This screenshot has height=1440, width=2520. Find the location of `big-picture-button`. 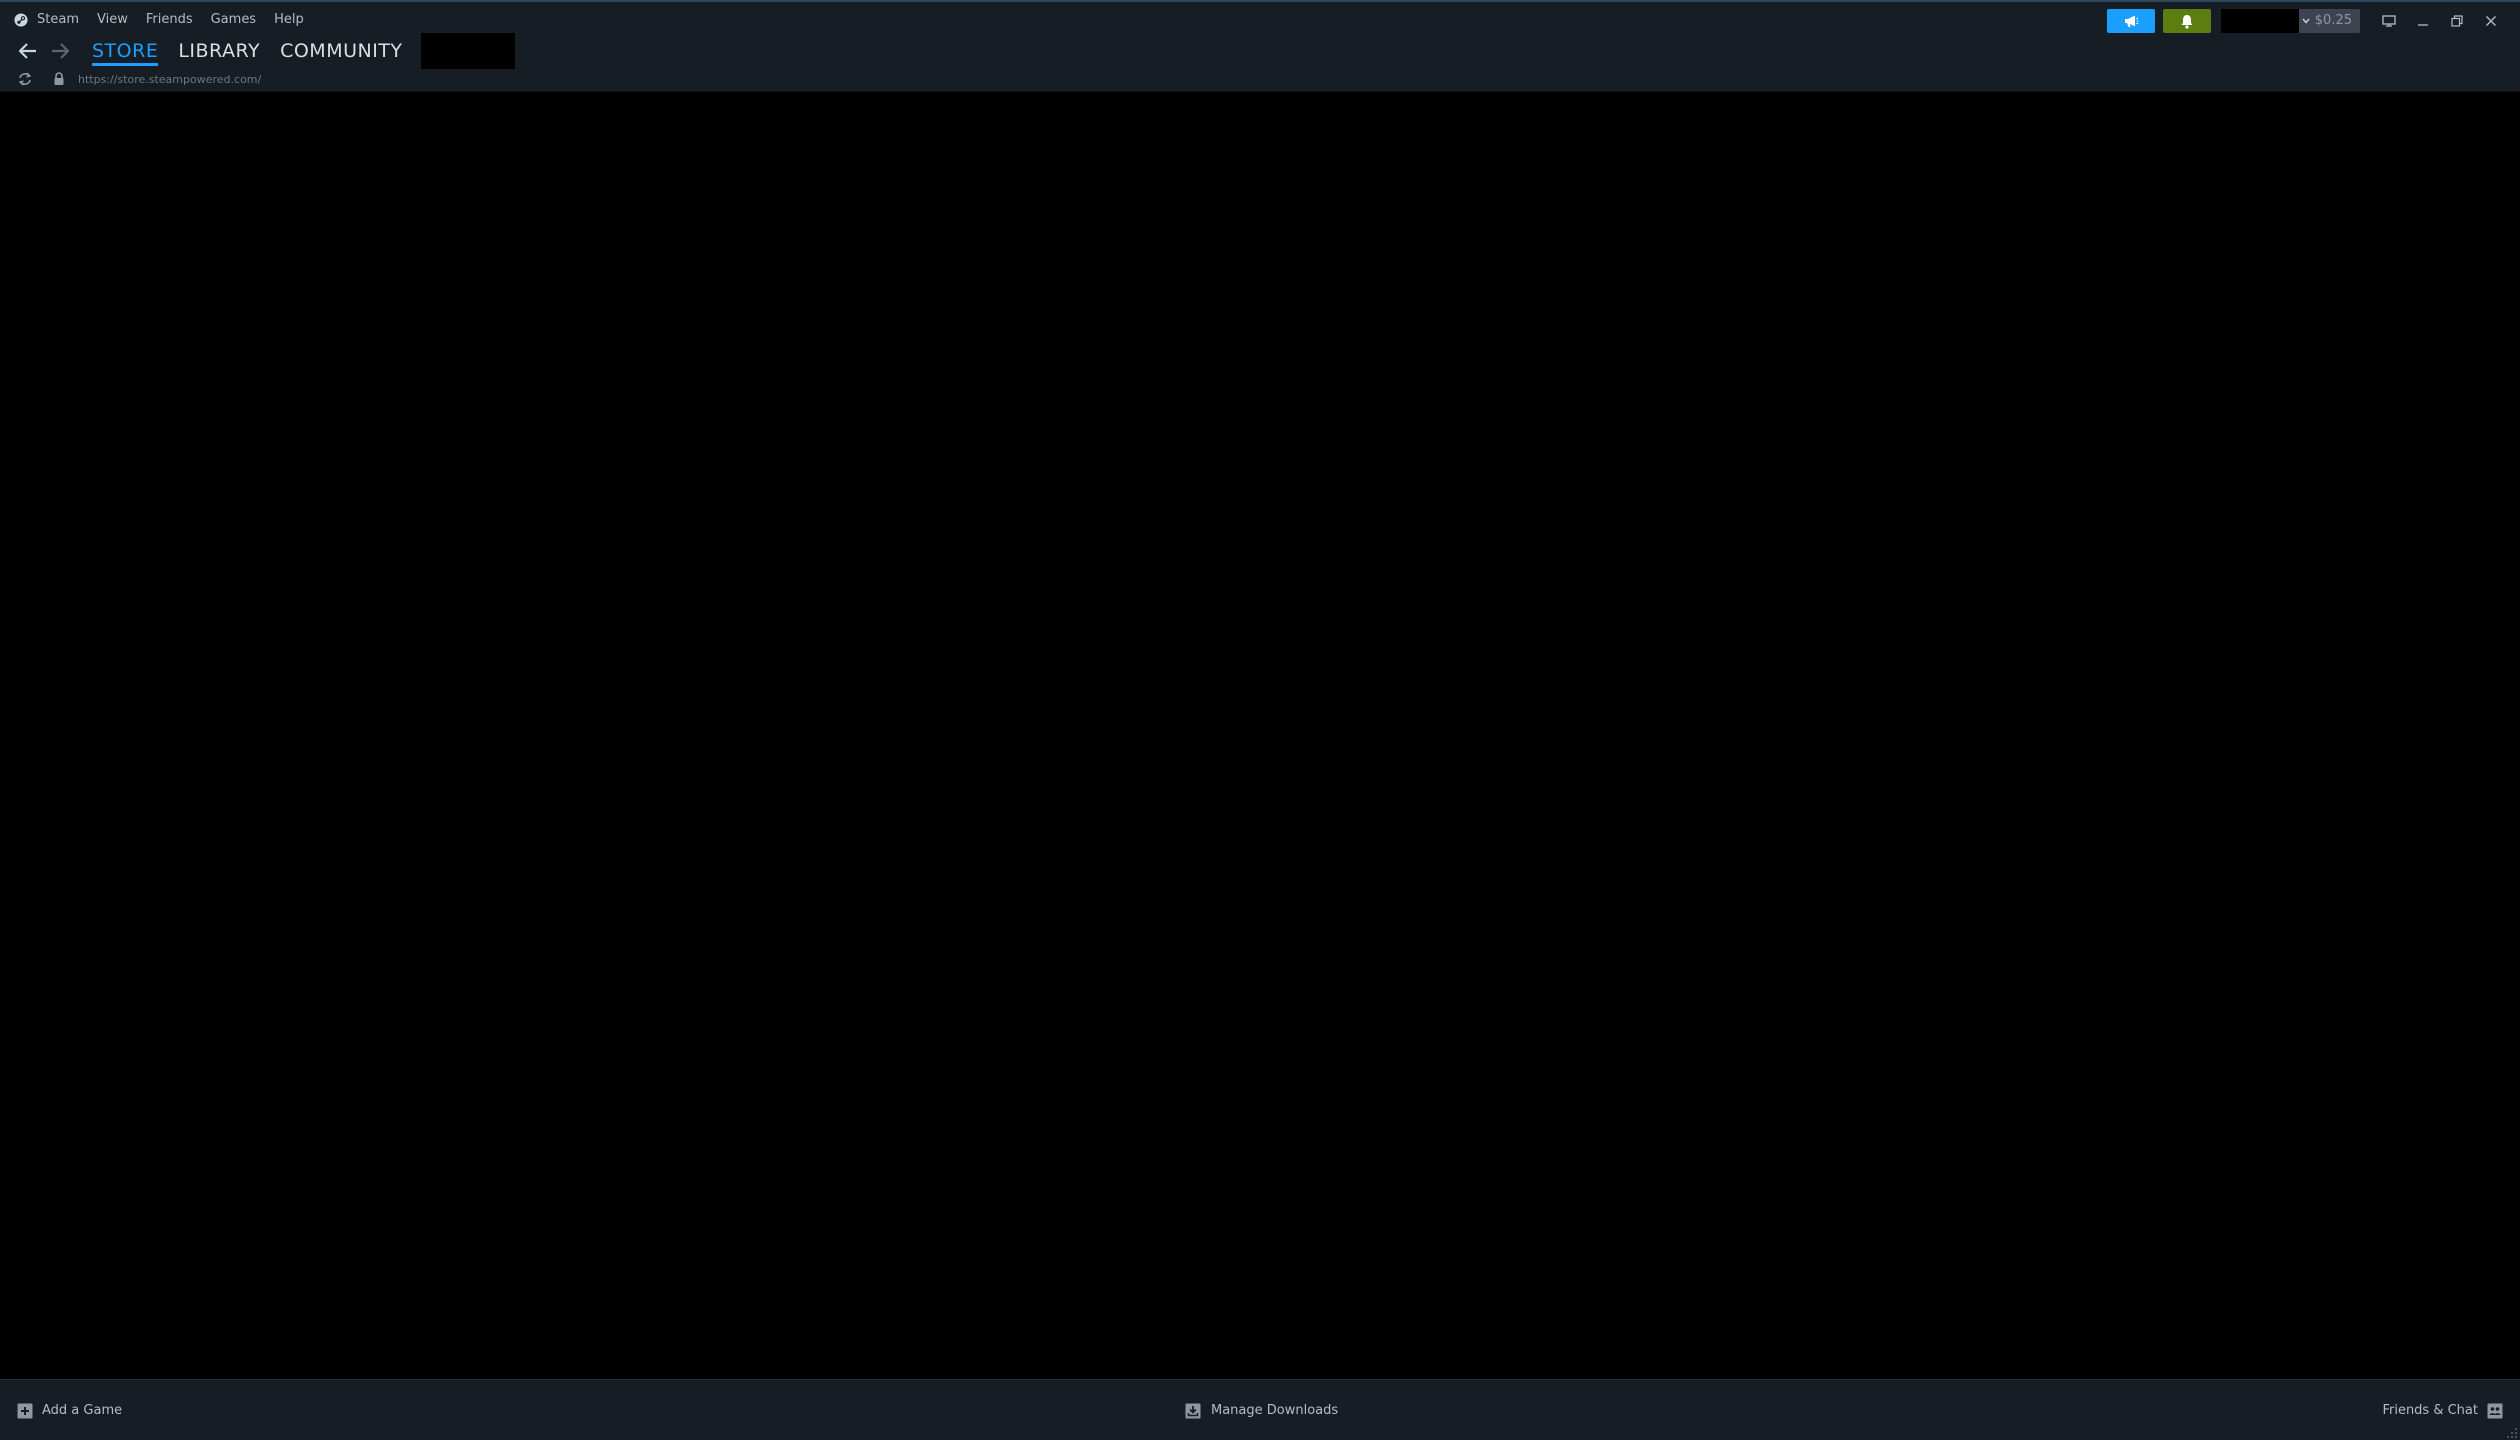

big-picture-button is located at coordinates (2389, 21).